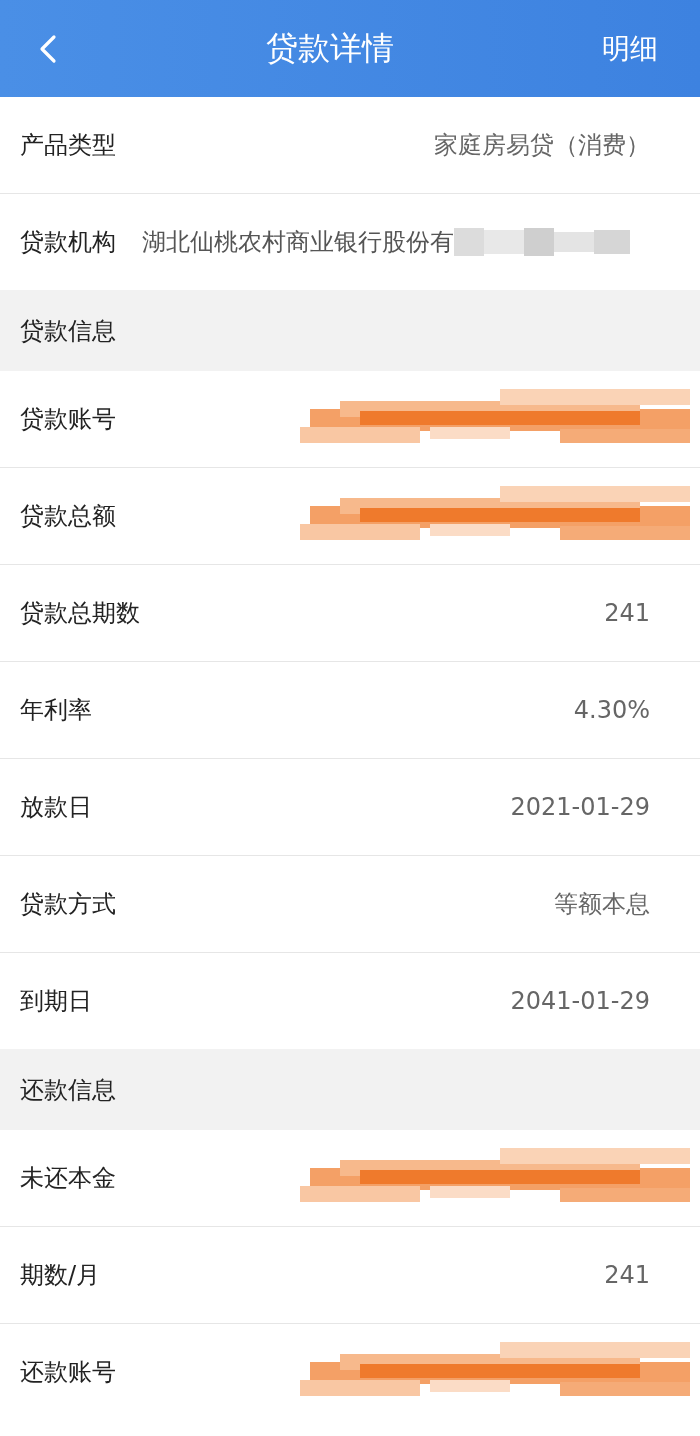  Describe the element at coordinates (611, 710) in the screenshot. I see `field-value: 4.30%` at that location.